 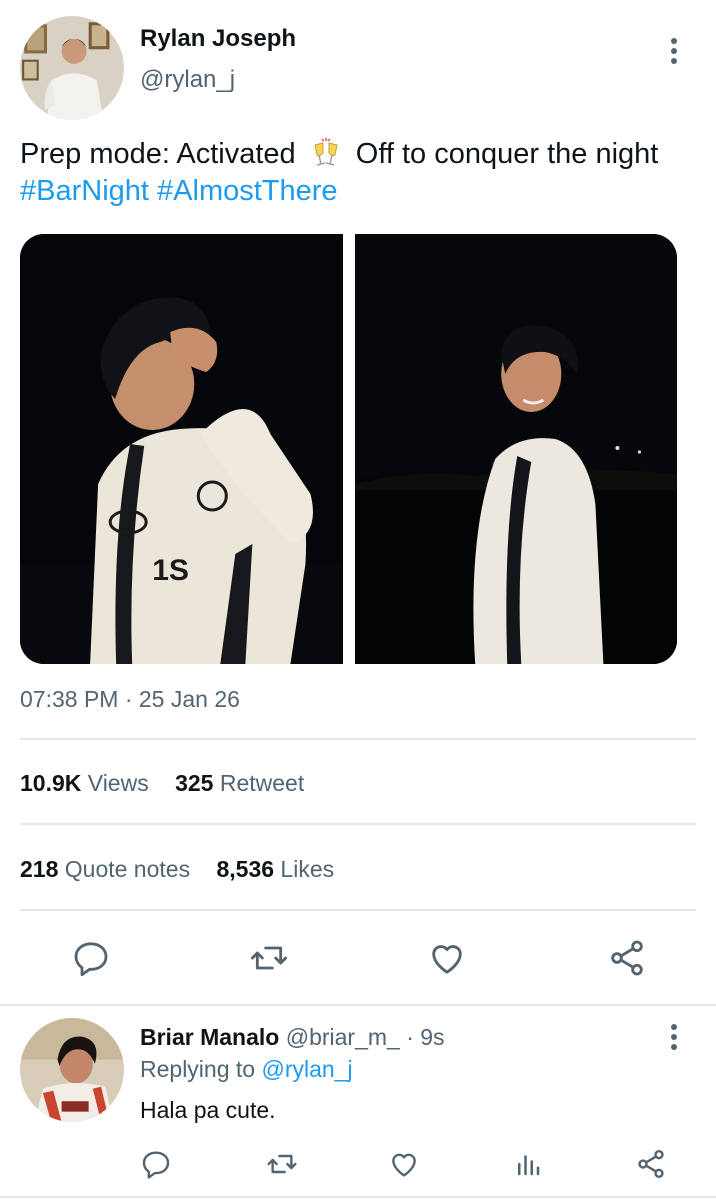 What do you see at coordinates (208, 1110) in the screenshot?
I see `reply-text: Hala pa cute.` at bounding box center [208, 1110].